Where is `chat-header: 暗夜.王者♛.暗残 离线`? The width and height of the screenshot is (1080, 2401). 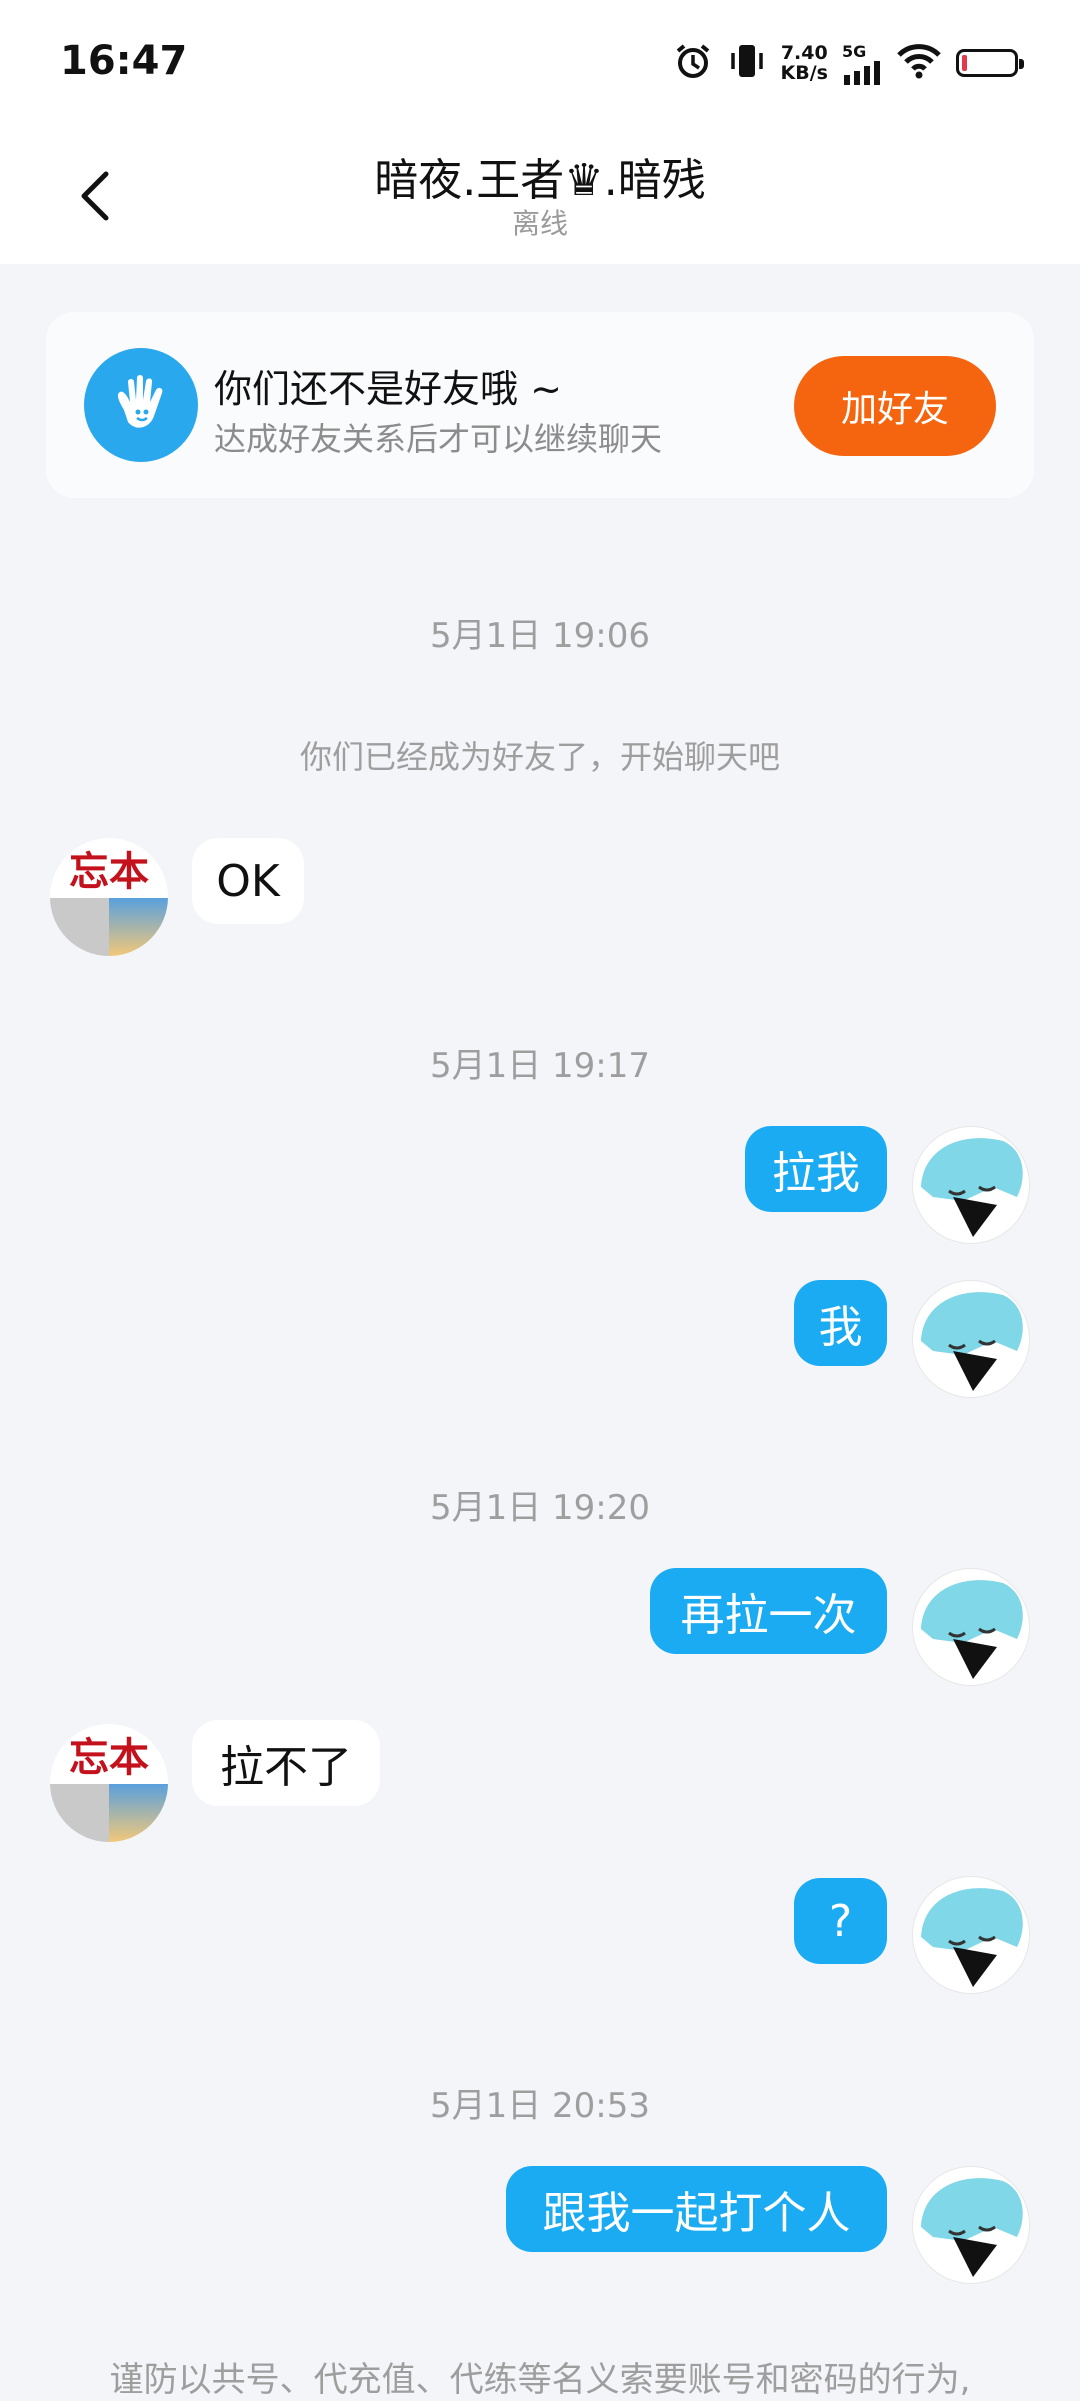 chat-header: 暗夜.王者♛.暗残 离线 is located at coordinates (540, 196).